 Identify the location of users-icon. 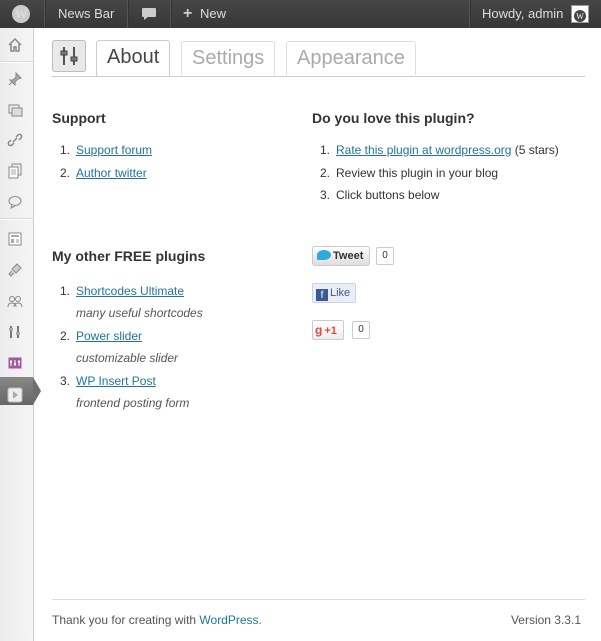
(15, 301).